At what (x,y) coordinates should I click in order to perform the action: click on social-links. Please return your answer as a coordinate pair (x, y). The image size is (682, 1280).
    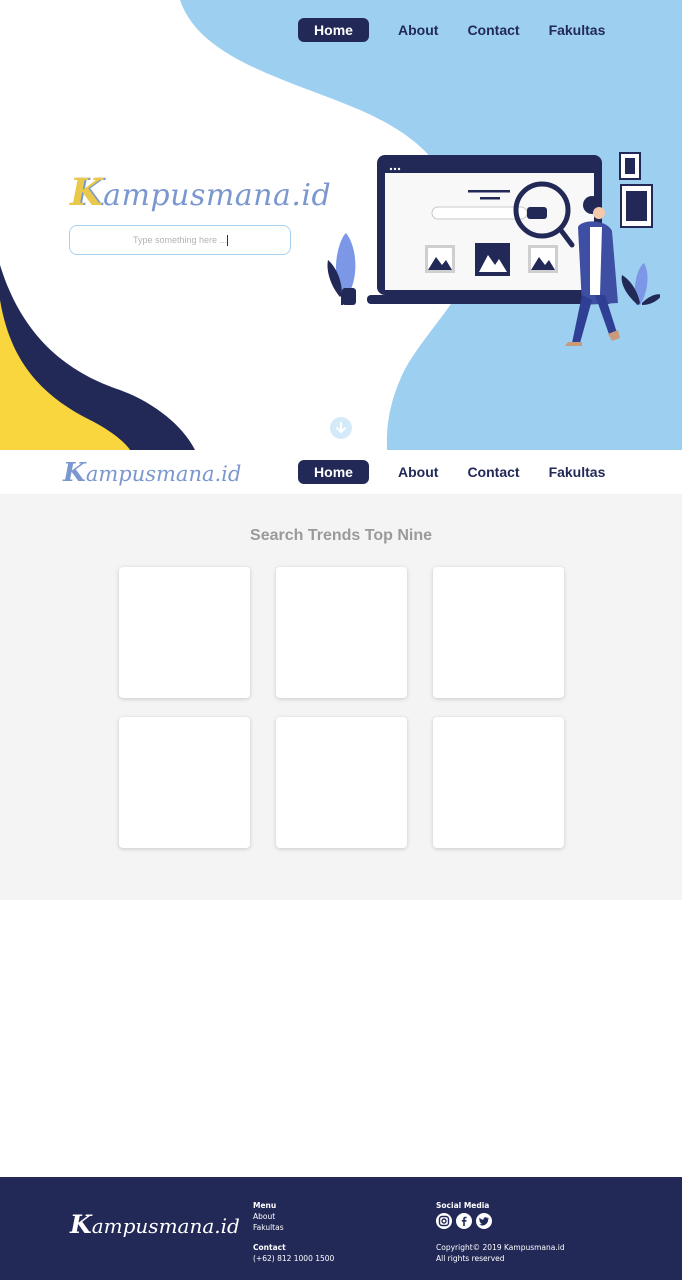
    Looking at the image, I should click on (466, 1221).